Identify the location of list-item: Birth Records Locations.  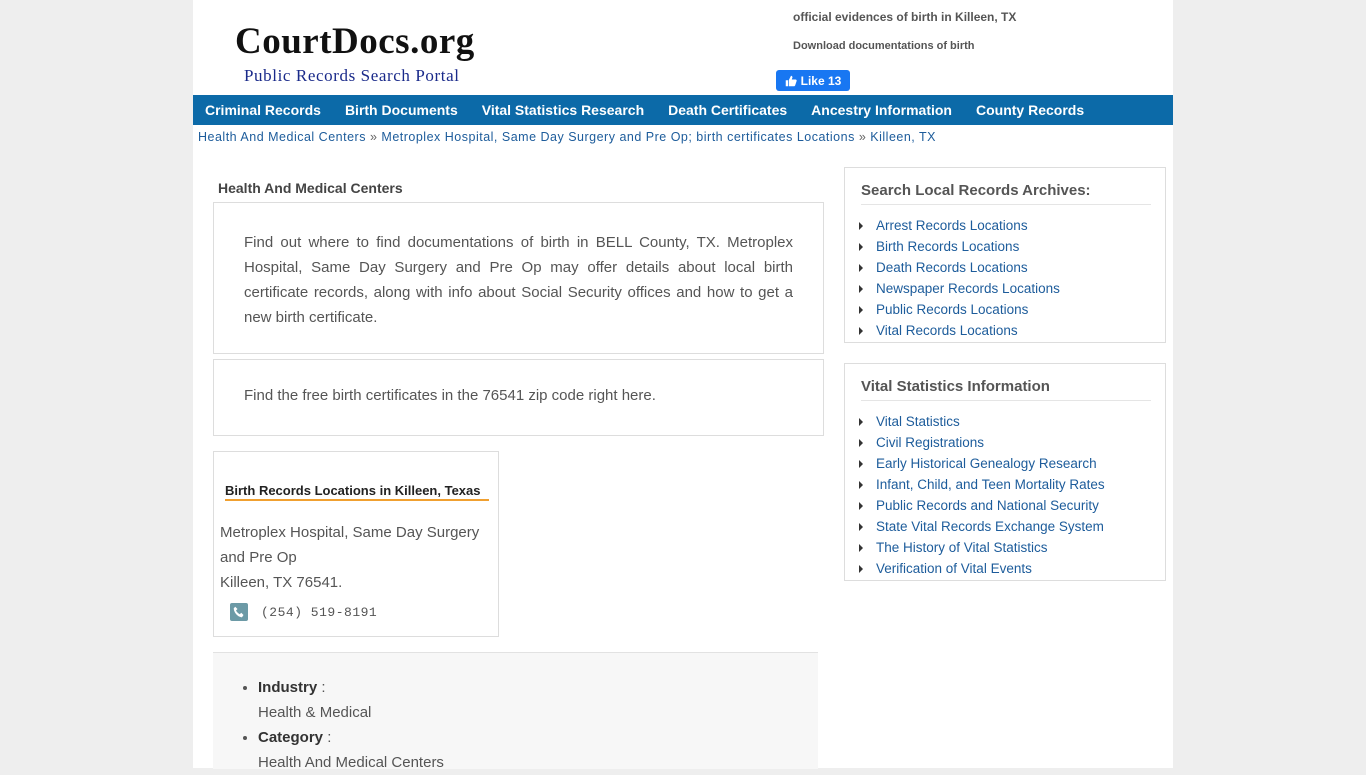
(1012, 246).